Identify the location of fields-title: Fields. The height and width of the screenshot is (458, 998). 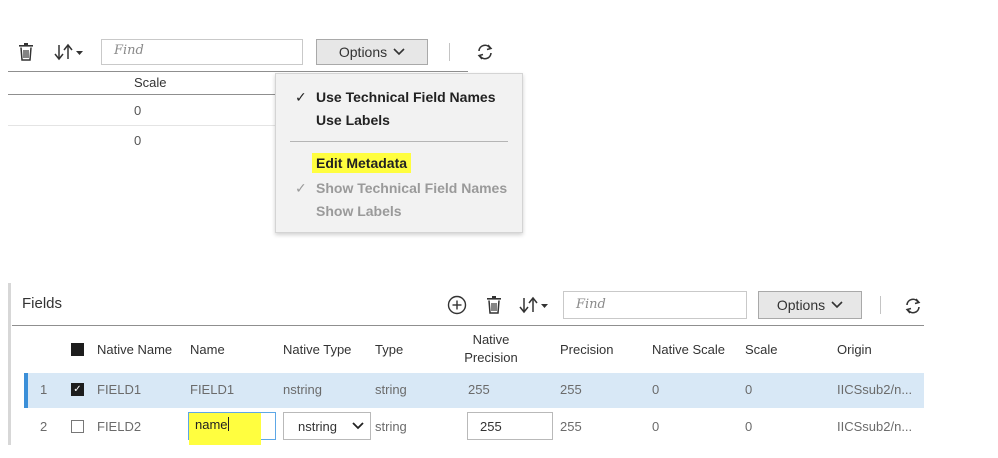
(42, 303).